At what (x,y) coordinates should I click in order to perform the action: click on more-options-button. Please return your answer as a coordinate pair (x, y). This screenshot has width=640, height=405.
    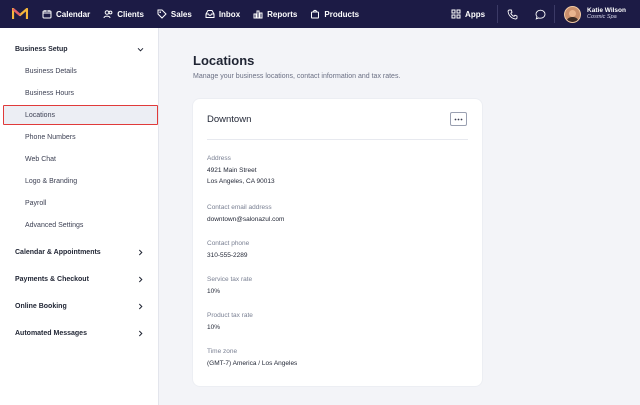
    Looking at the image, I should click on (458, 119).